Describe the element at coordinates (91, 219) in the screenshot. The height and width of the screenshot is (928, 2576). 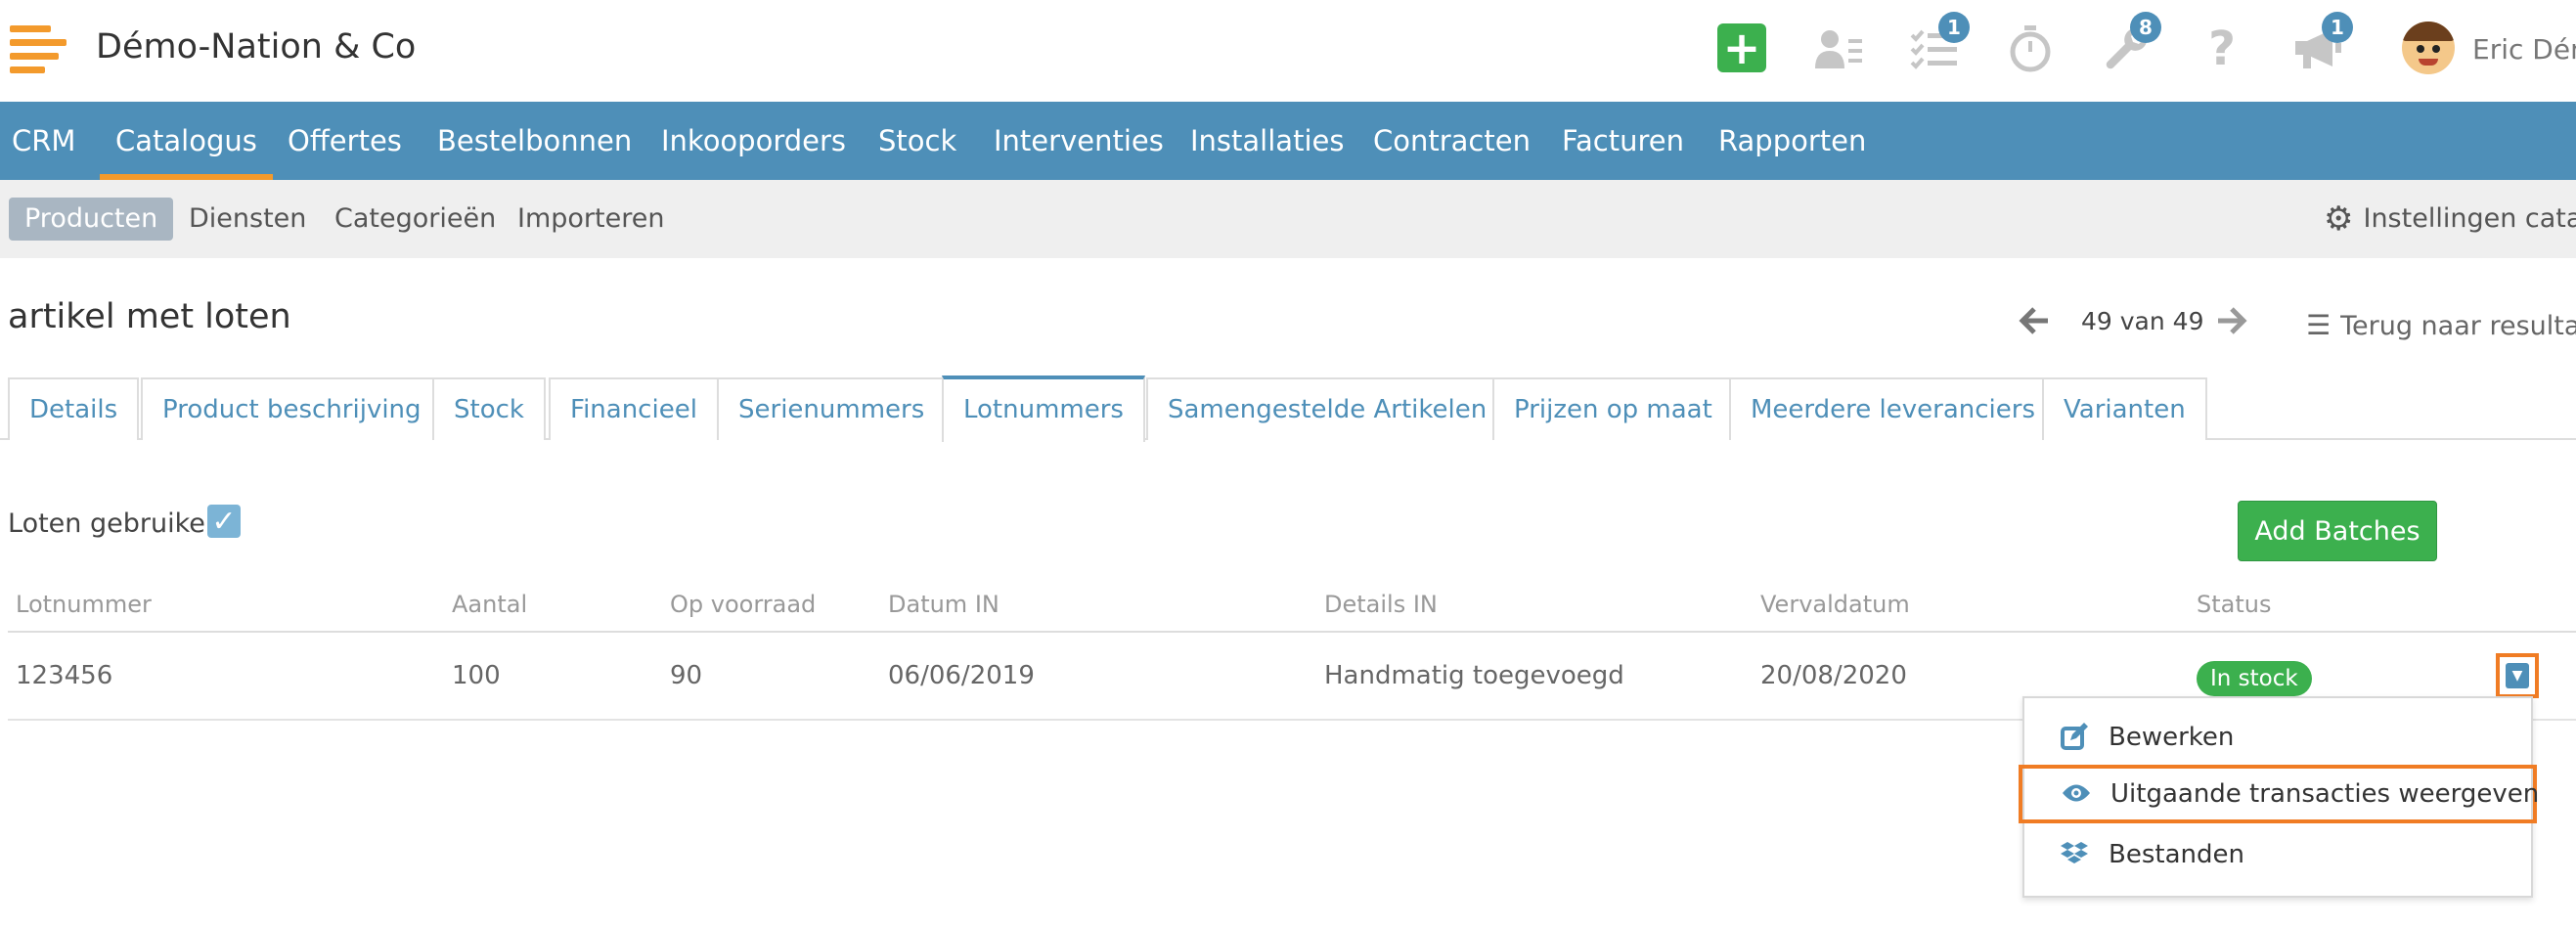
I see `subnav-producten: Producten` at that location.